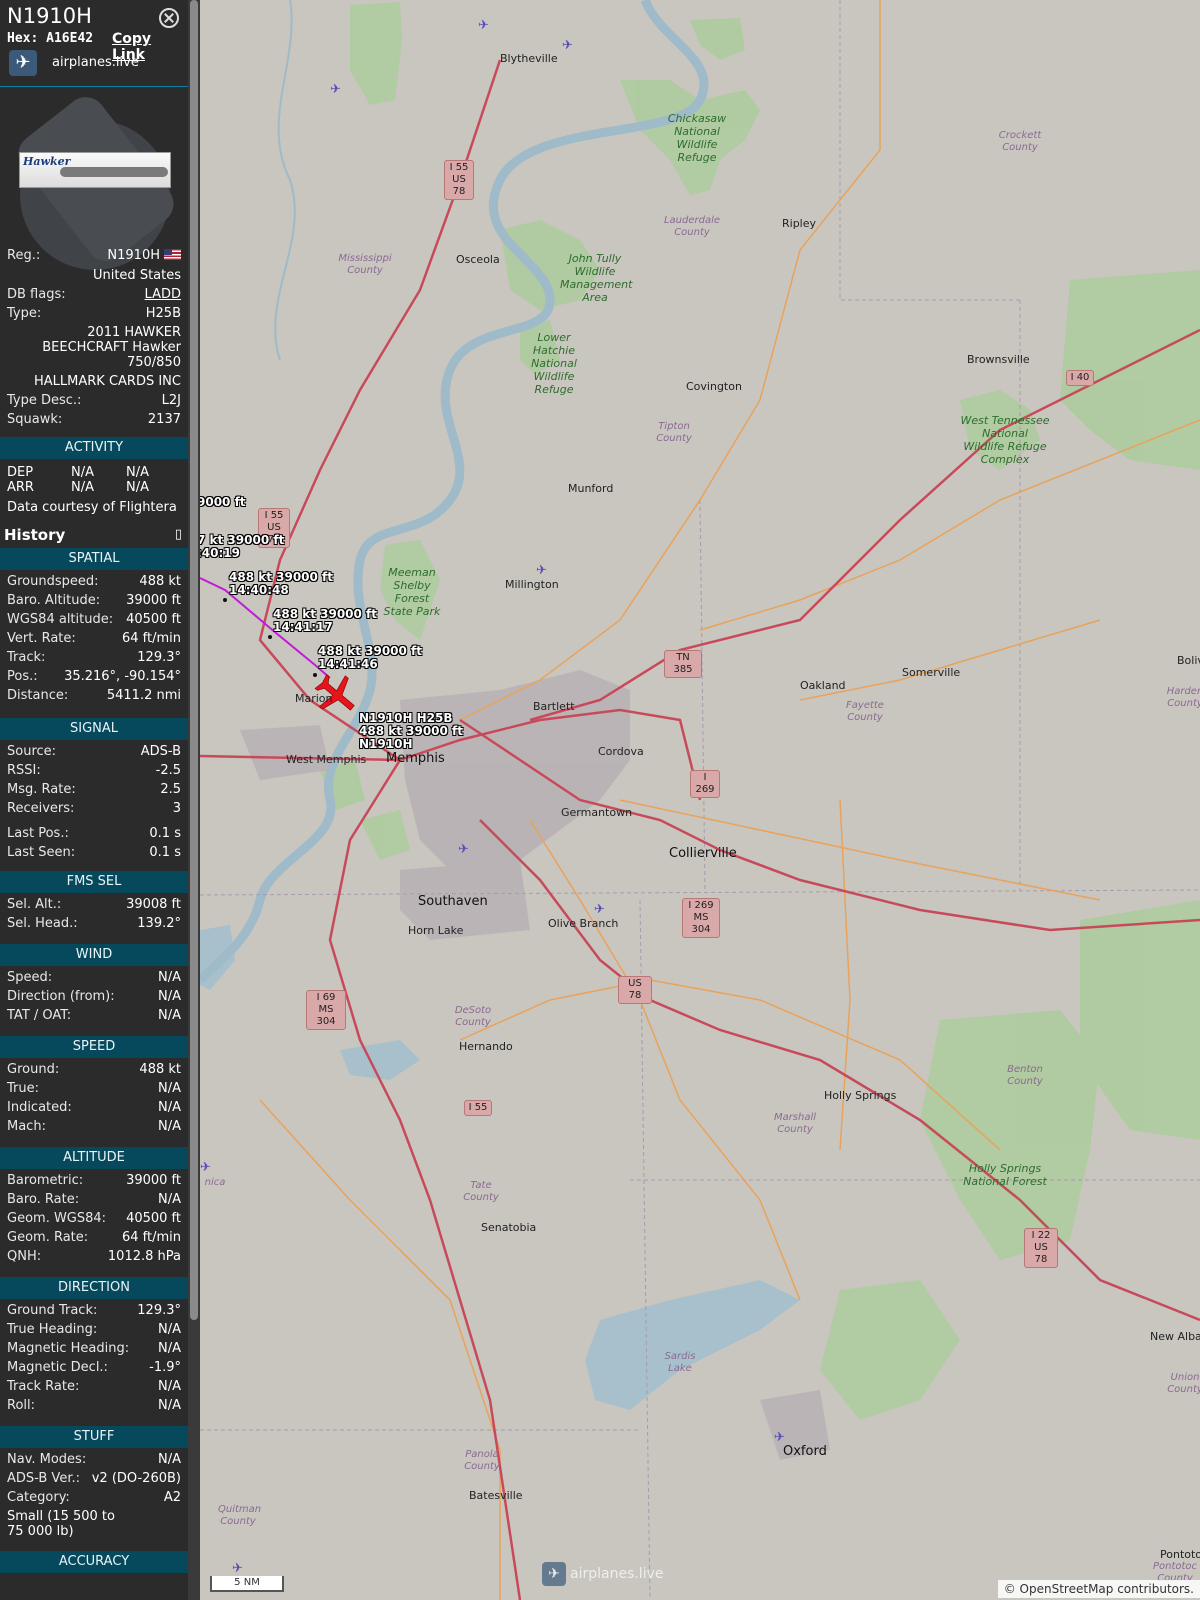 The image size is (1200, 1600). I want to click on close-icon, so click(169, 18).